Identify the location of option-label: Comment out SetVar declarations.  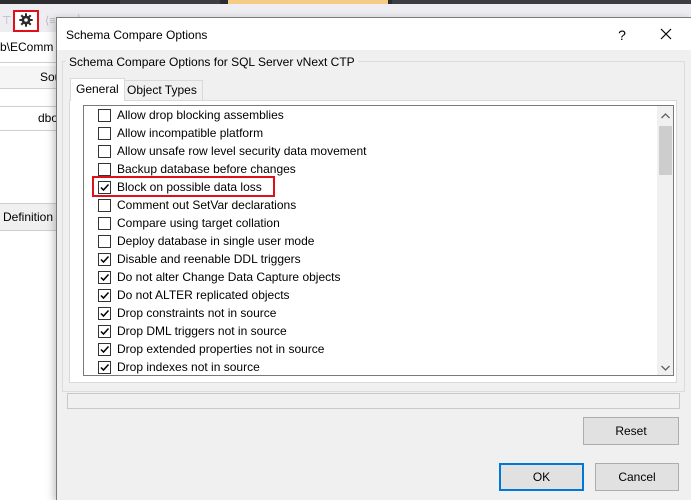
(207, 205).